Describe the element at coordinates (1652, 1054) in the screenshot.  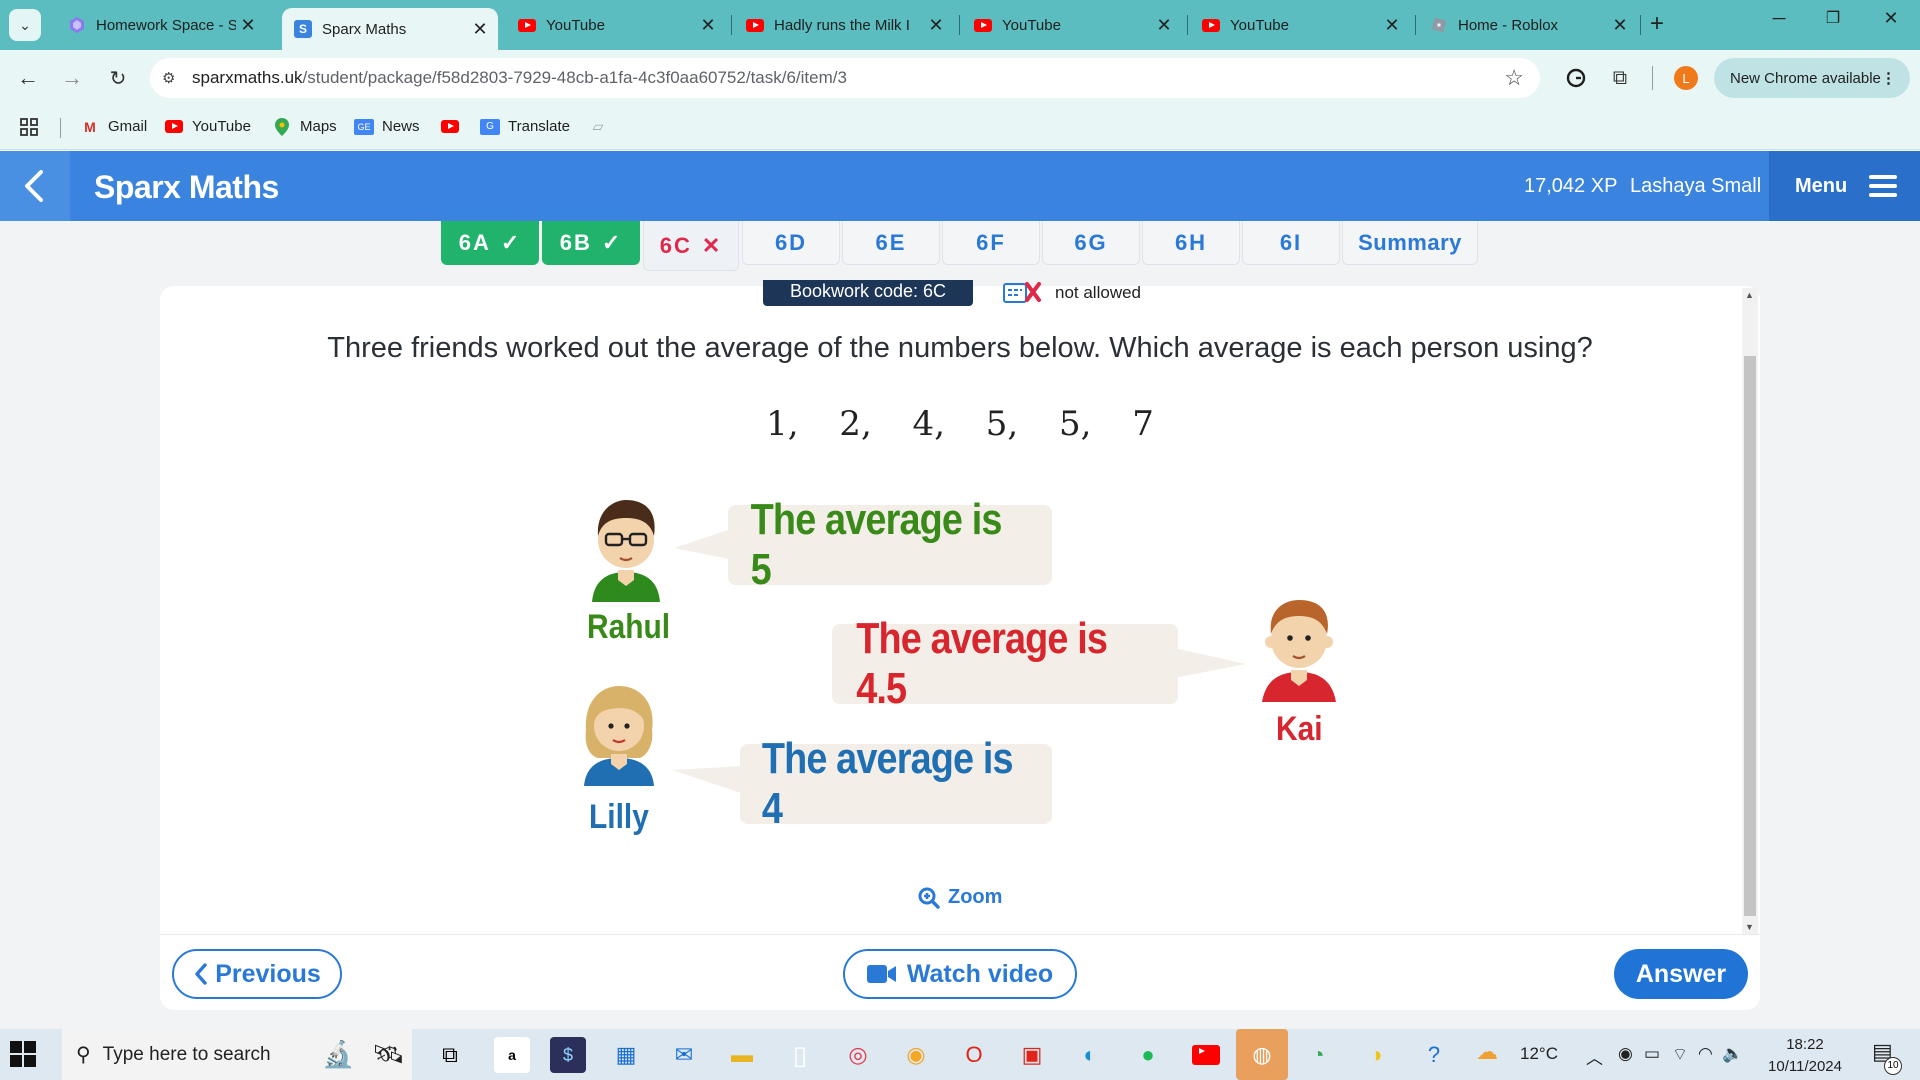
I see `battery-icon: ▭` at that location.